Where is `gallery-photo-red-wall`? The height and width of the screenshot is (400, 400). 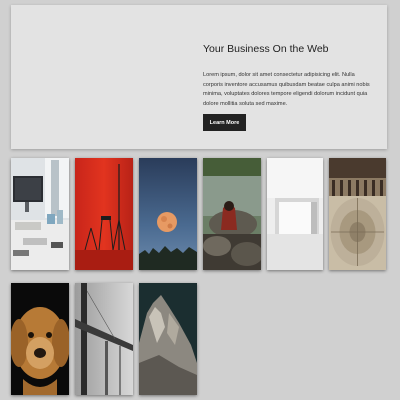 gallery-photo-red-wall is located at coordinates (104, 214).